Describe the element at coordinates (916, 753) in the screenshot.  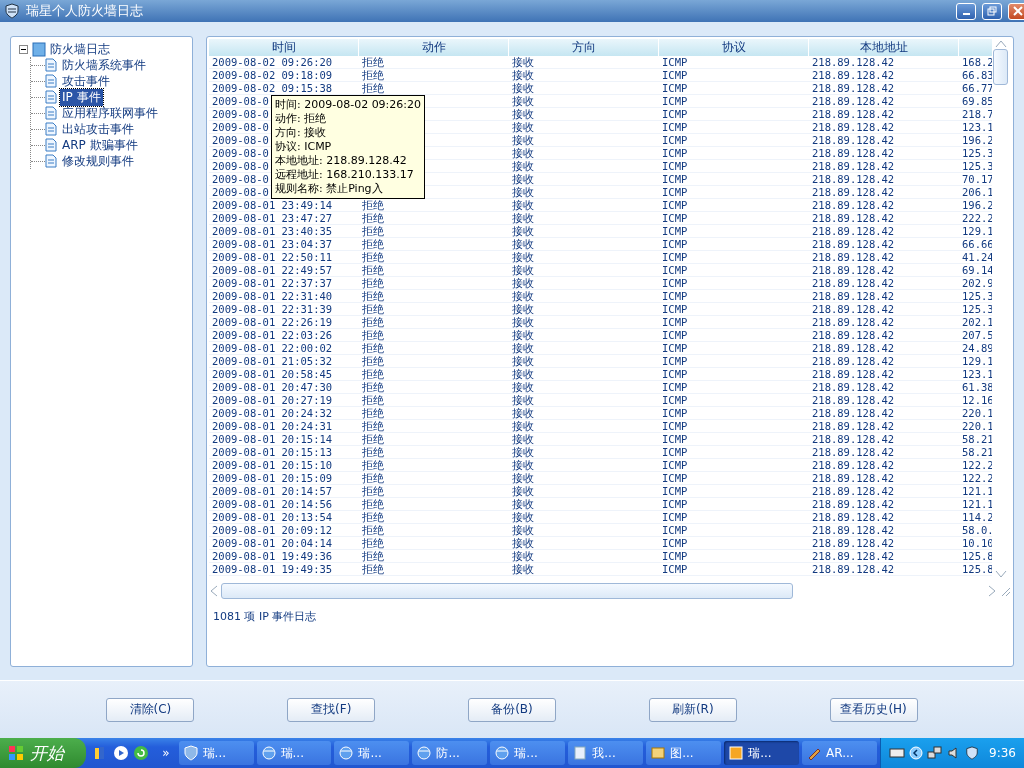
I see `chevron-left-icon` at that location.